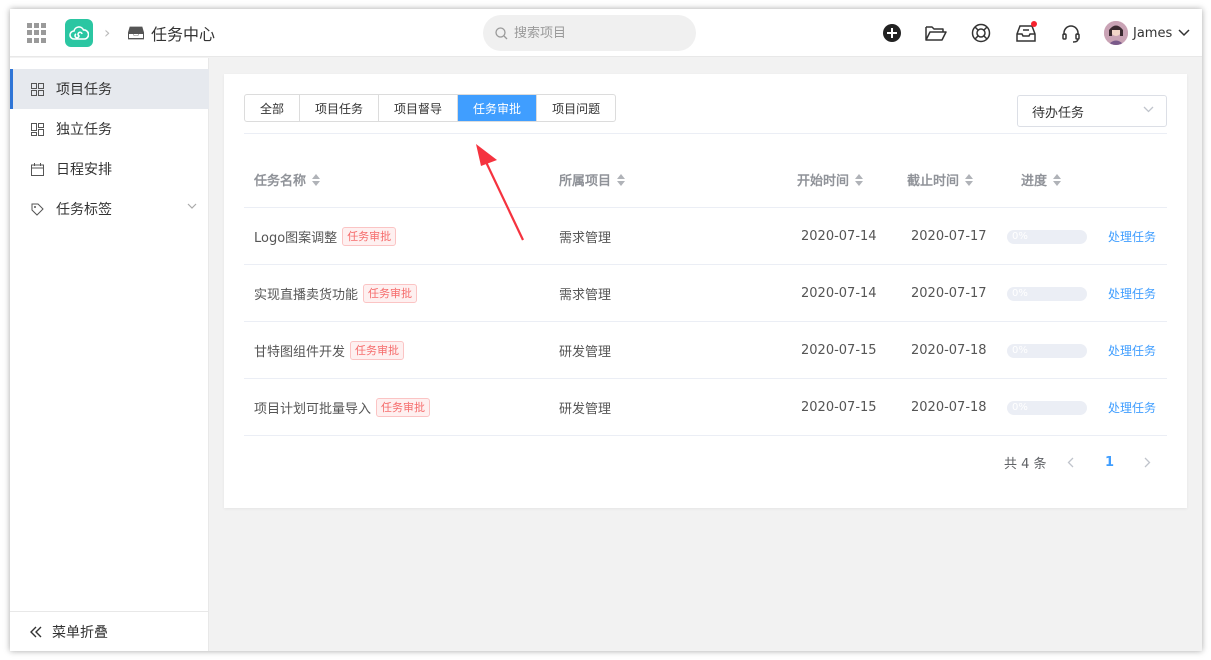 The image size is (1211, 660). I want to click on top-header: › 任务中心 James, so click(606, 33).